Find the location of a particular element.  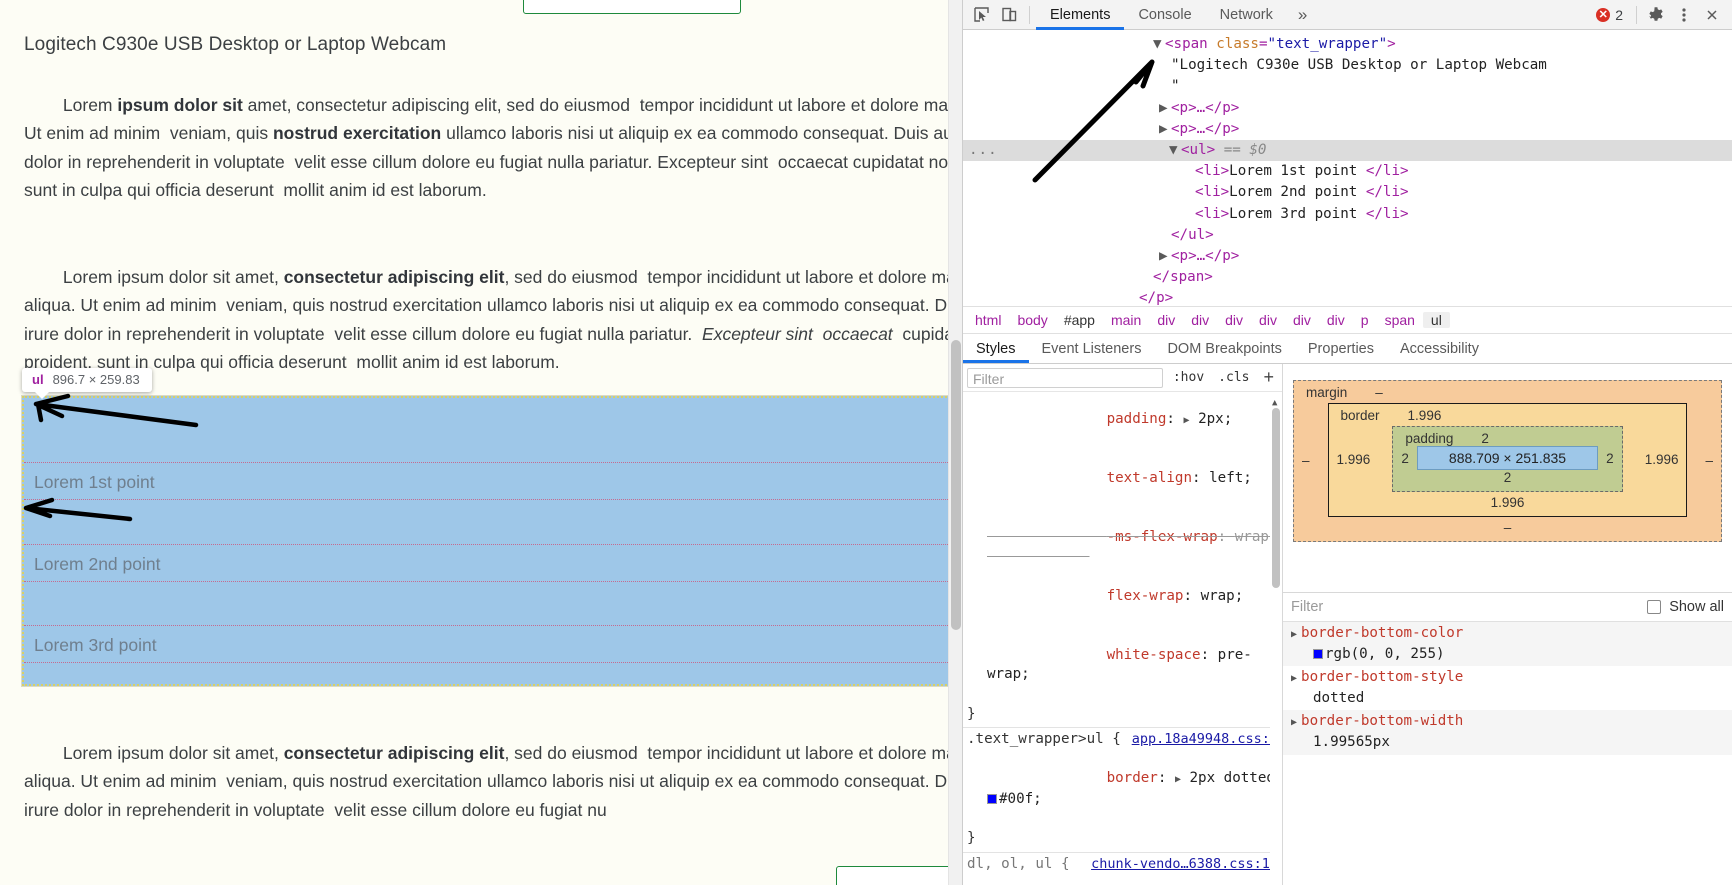

page-scrollbar-thumb is located at coordinates (956, 485).